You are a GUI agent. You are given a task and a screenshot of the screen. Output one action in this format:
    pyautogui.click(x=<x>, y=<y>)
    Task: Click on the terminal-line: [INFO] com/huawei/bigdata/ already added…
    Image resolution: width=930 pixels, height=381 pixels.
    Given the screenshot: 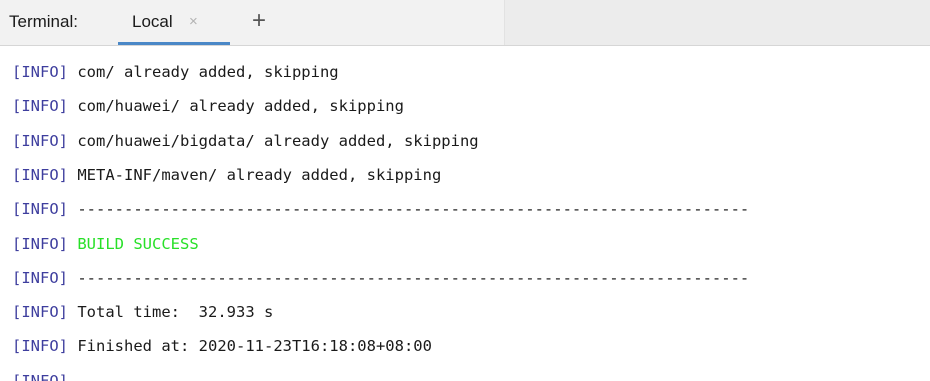 What is the action you would take?
    pyautogui.click(x=245, y=141)
    